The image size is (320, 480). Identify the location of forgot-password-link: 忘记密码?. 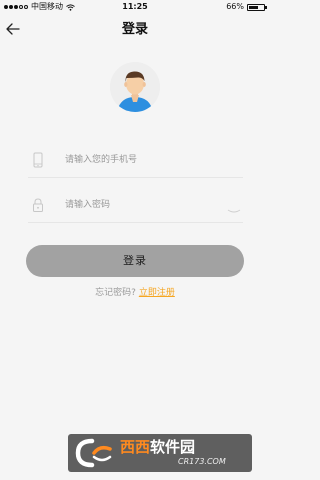
(115, 293).